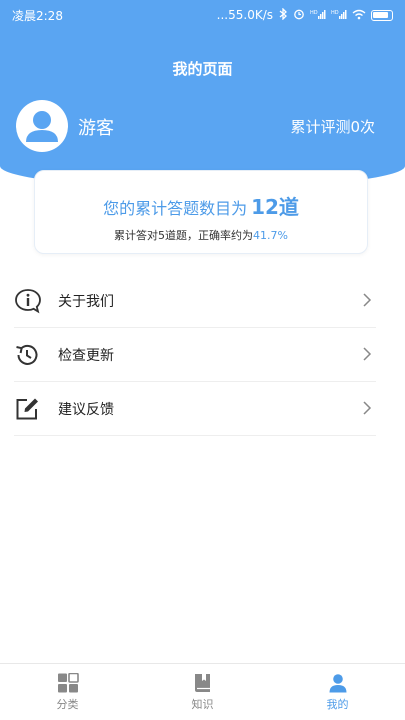 The image size is (405, 720). What do you see at coordinates (29, 355) in the screenshot?
I see `history-icon` at bounding box center [29, 355].